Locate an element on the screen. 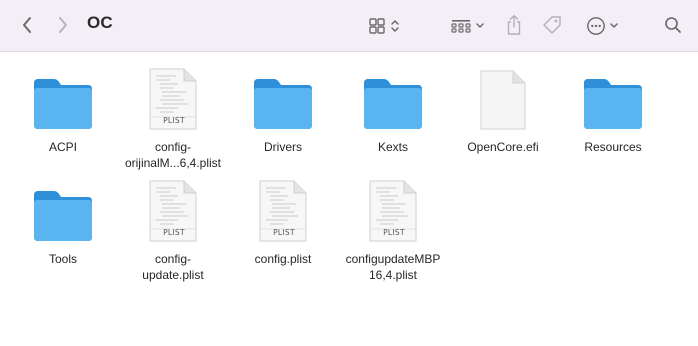 The width and height of the screenshot is (698, 346). plist-item-config-orijinal: PLIST config- orijinalM...6,4.plist is located at coordinates (173, 119).